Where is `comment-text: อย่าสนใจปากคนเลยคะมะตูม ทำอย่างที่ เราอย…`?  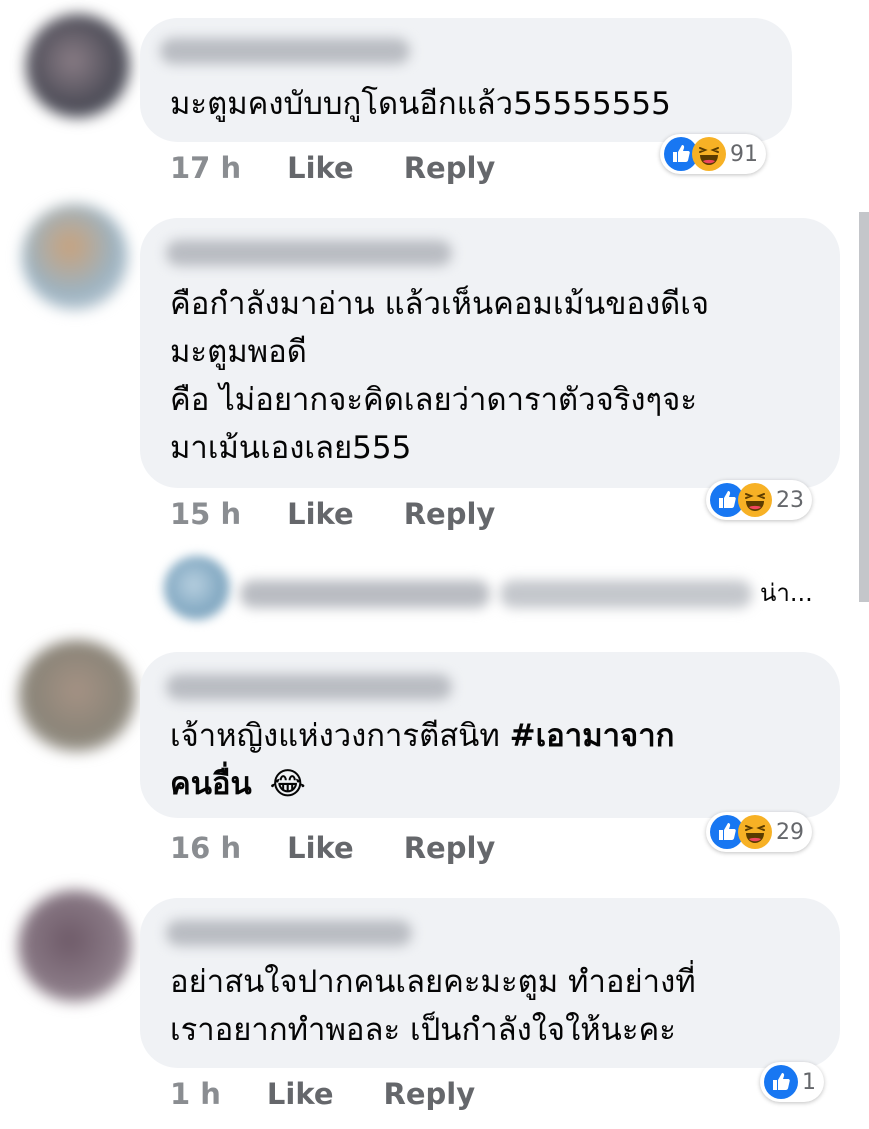
comment-text: อย่าสนใจปากคนเลยคะมะตูม ทำอย่างที่ เราอย… is located at coordinates (433, 1006).